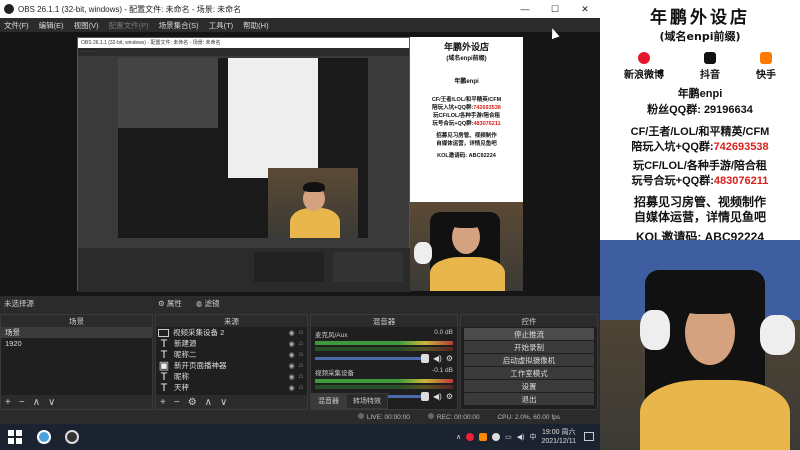  Describe the element at coordinates (8, 402) in the screenshot. I see `add-scene-icon: +` at that location.